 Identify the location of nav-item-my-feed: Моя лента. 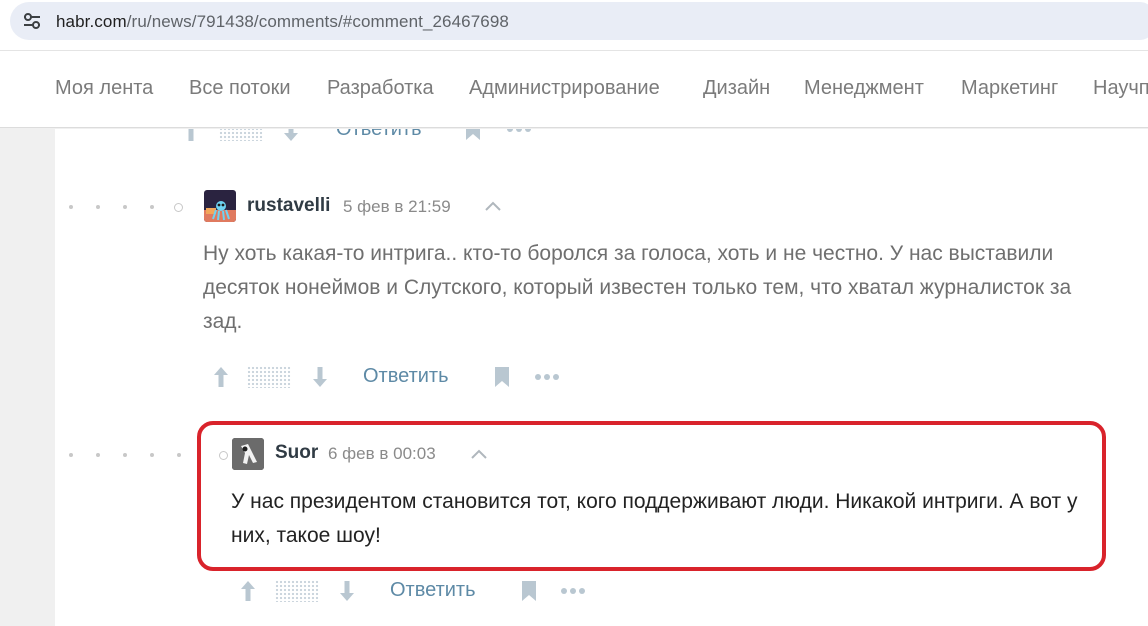
(104, 88).